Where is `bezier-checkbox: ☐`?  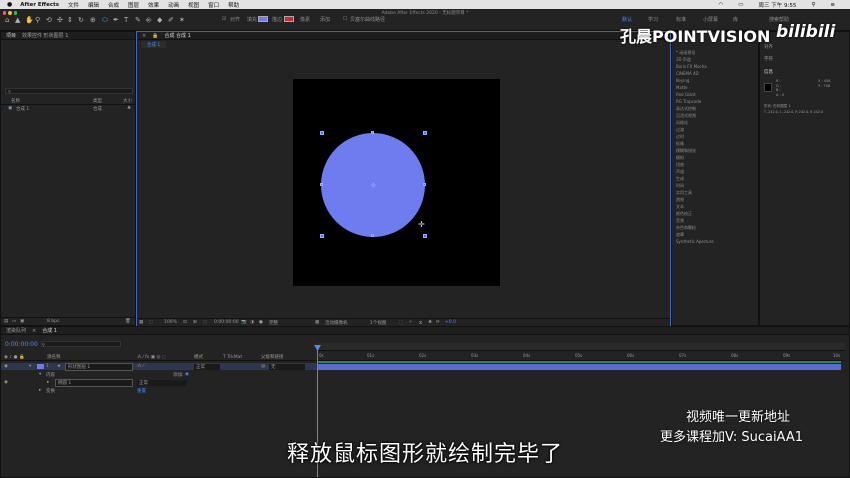
bezier-checkbox: ☐ is located at coordinates (345, 19).